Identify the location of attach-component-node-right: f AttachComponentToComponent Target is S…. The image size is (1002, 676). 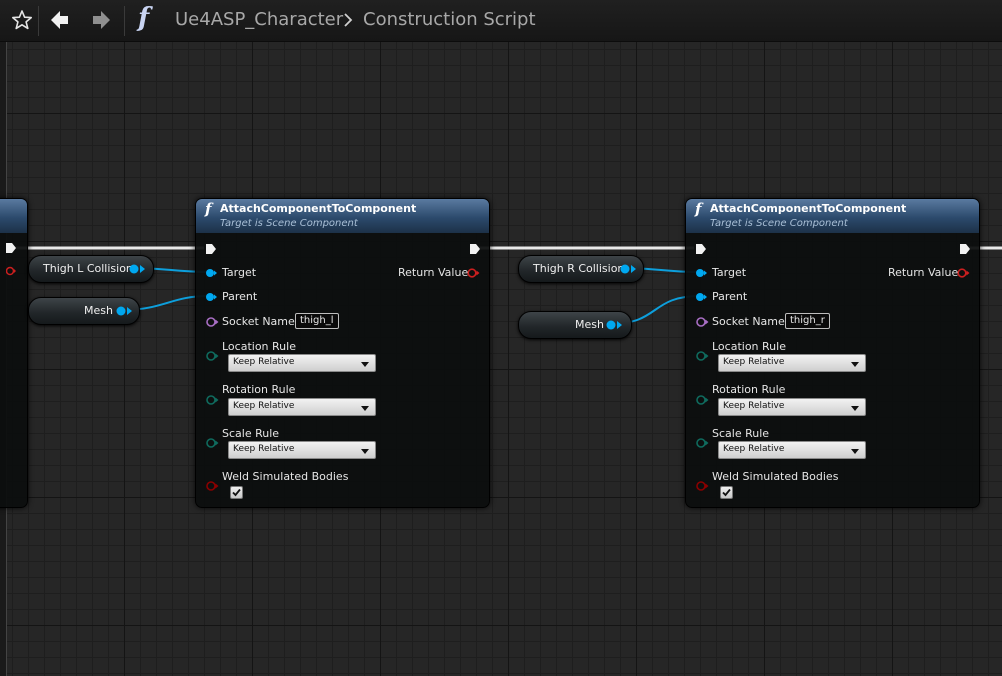
(832, 353).